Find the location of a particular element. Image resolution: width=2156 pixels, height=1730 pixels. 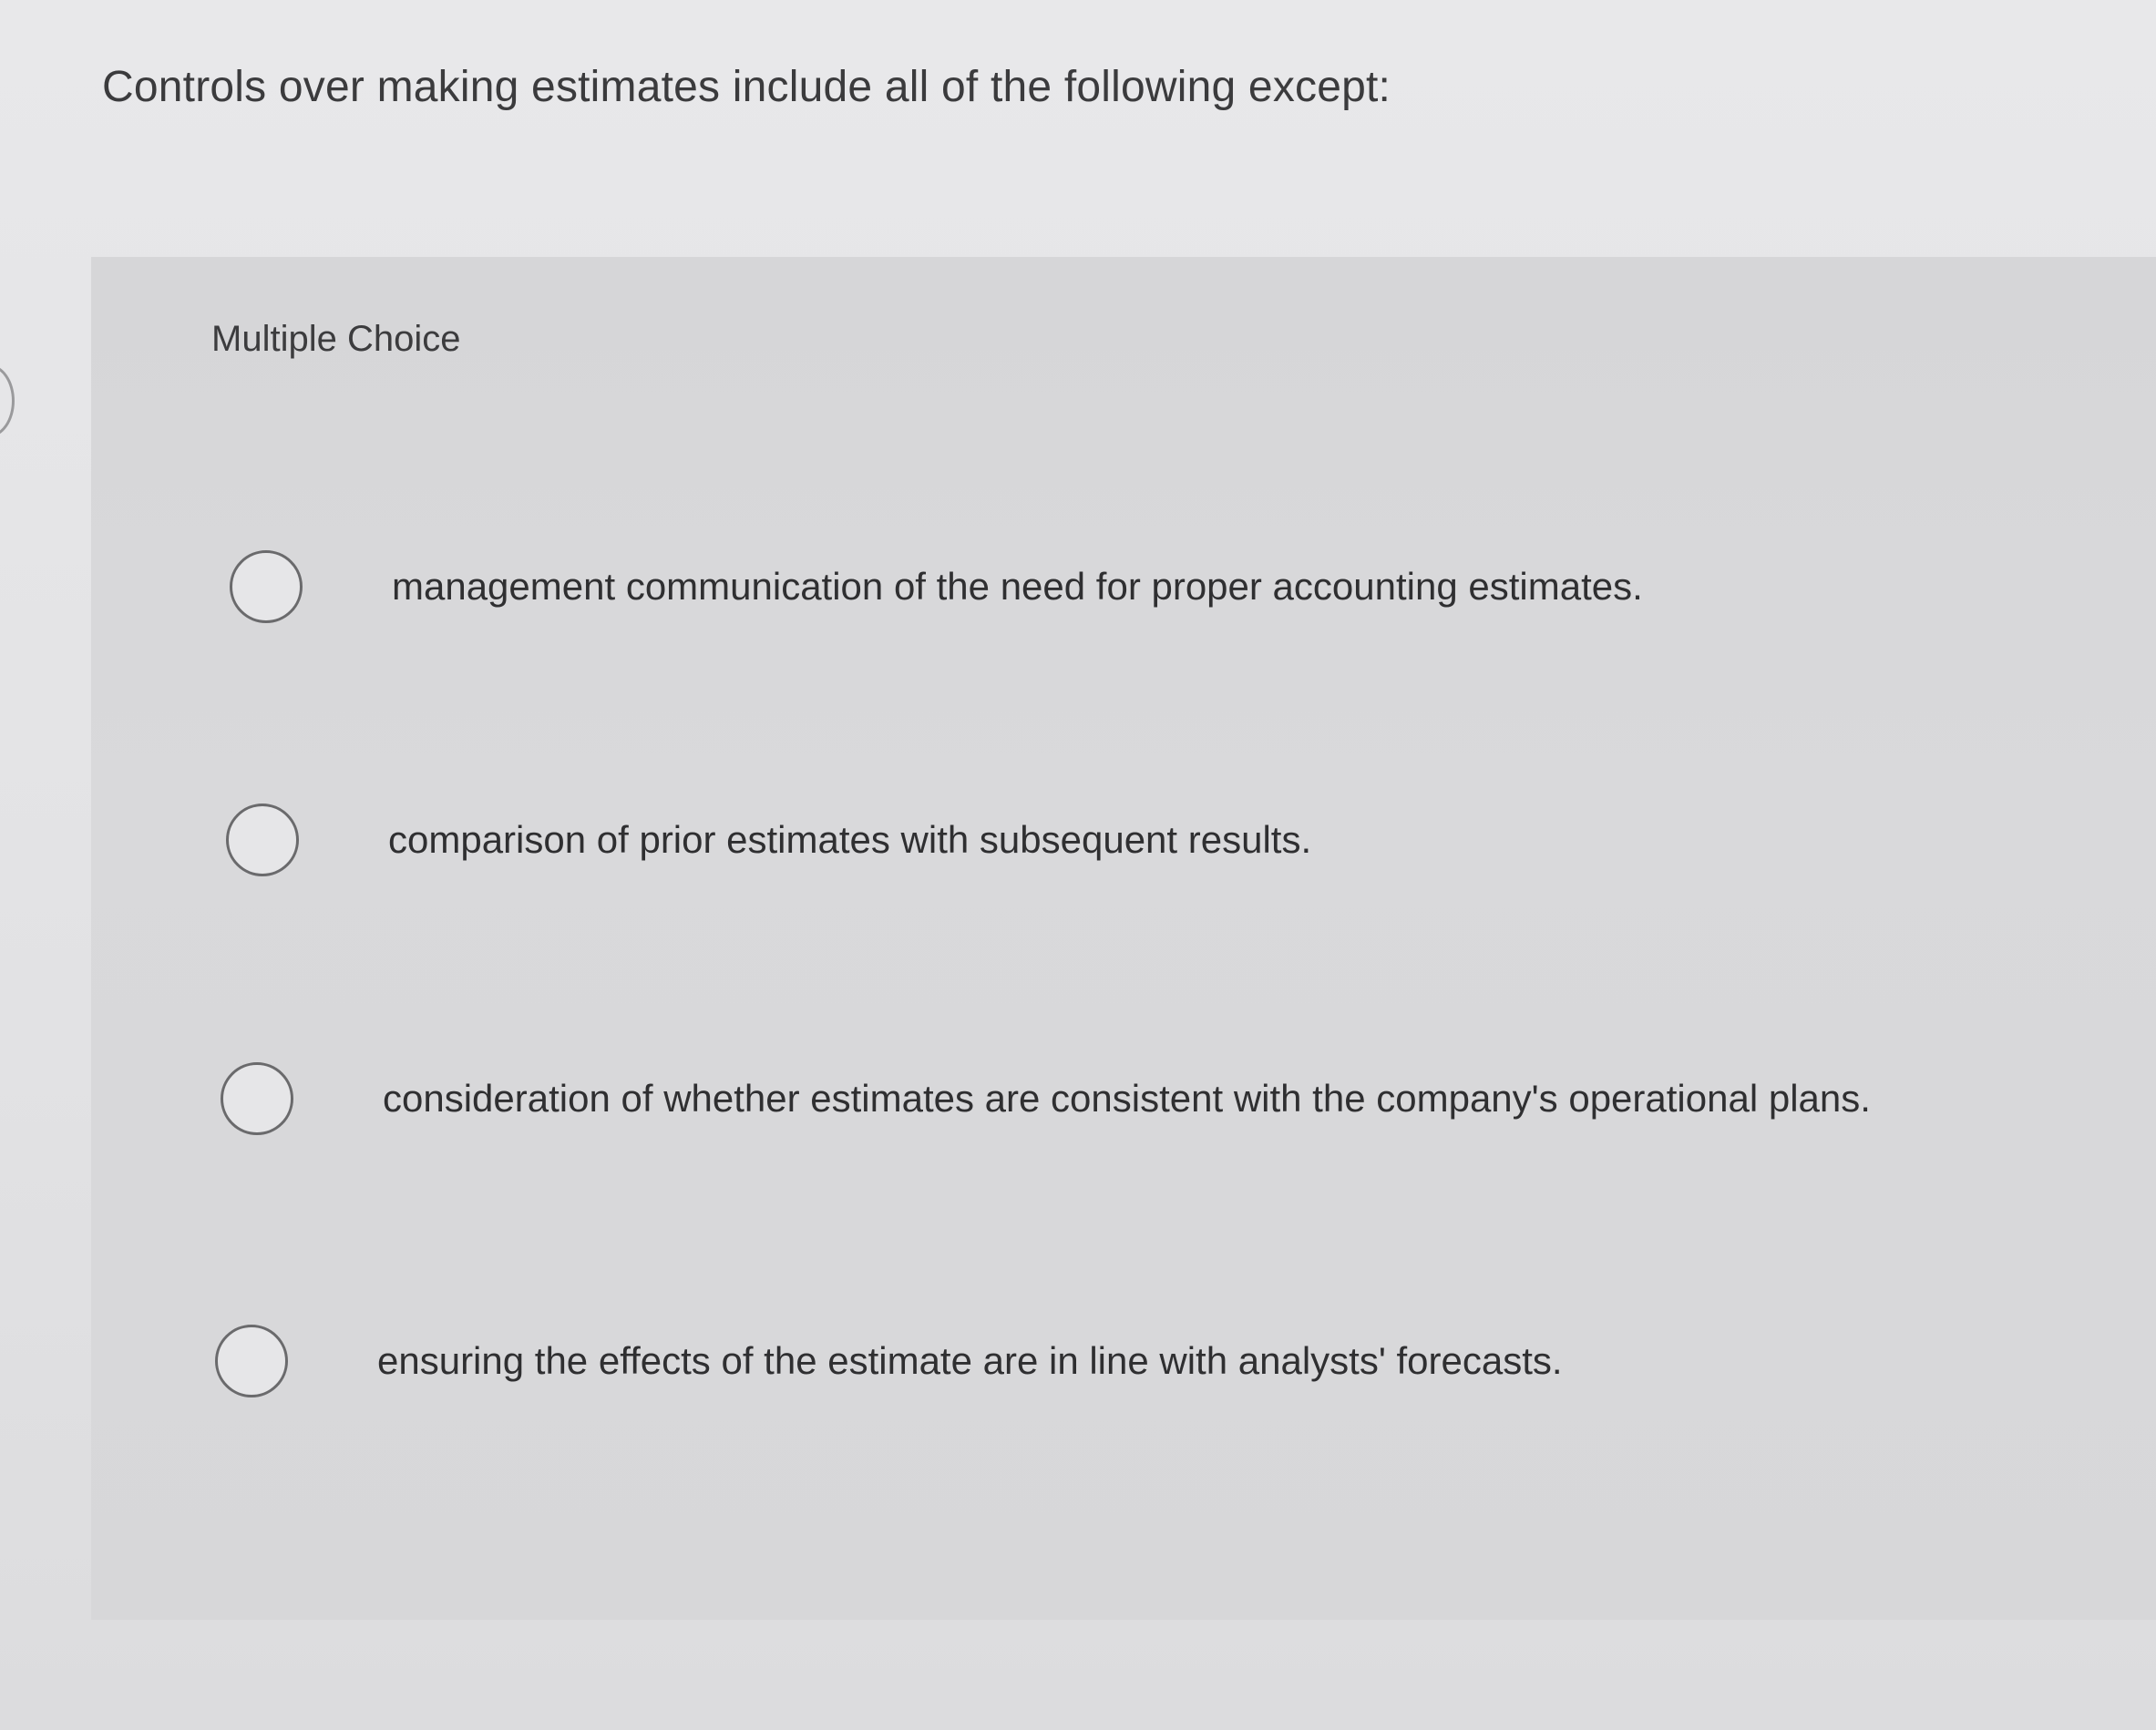

question-type-label: Multiple Choice is located at coordinates (336, 339).